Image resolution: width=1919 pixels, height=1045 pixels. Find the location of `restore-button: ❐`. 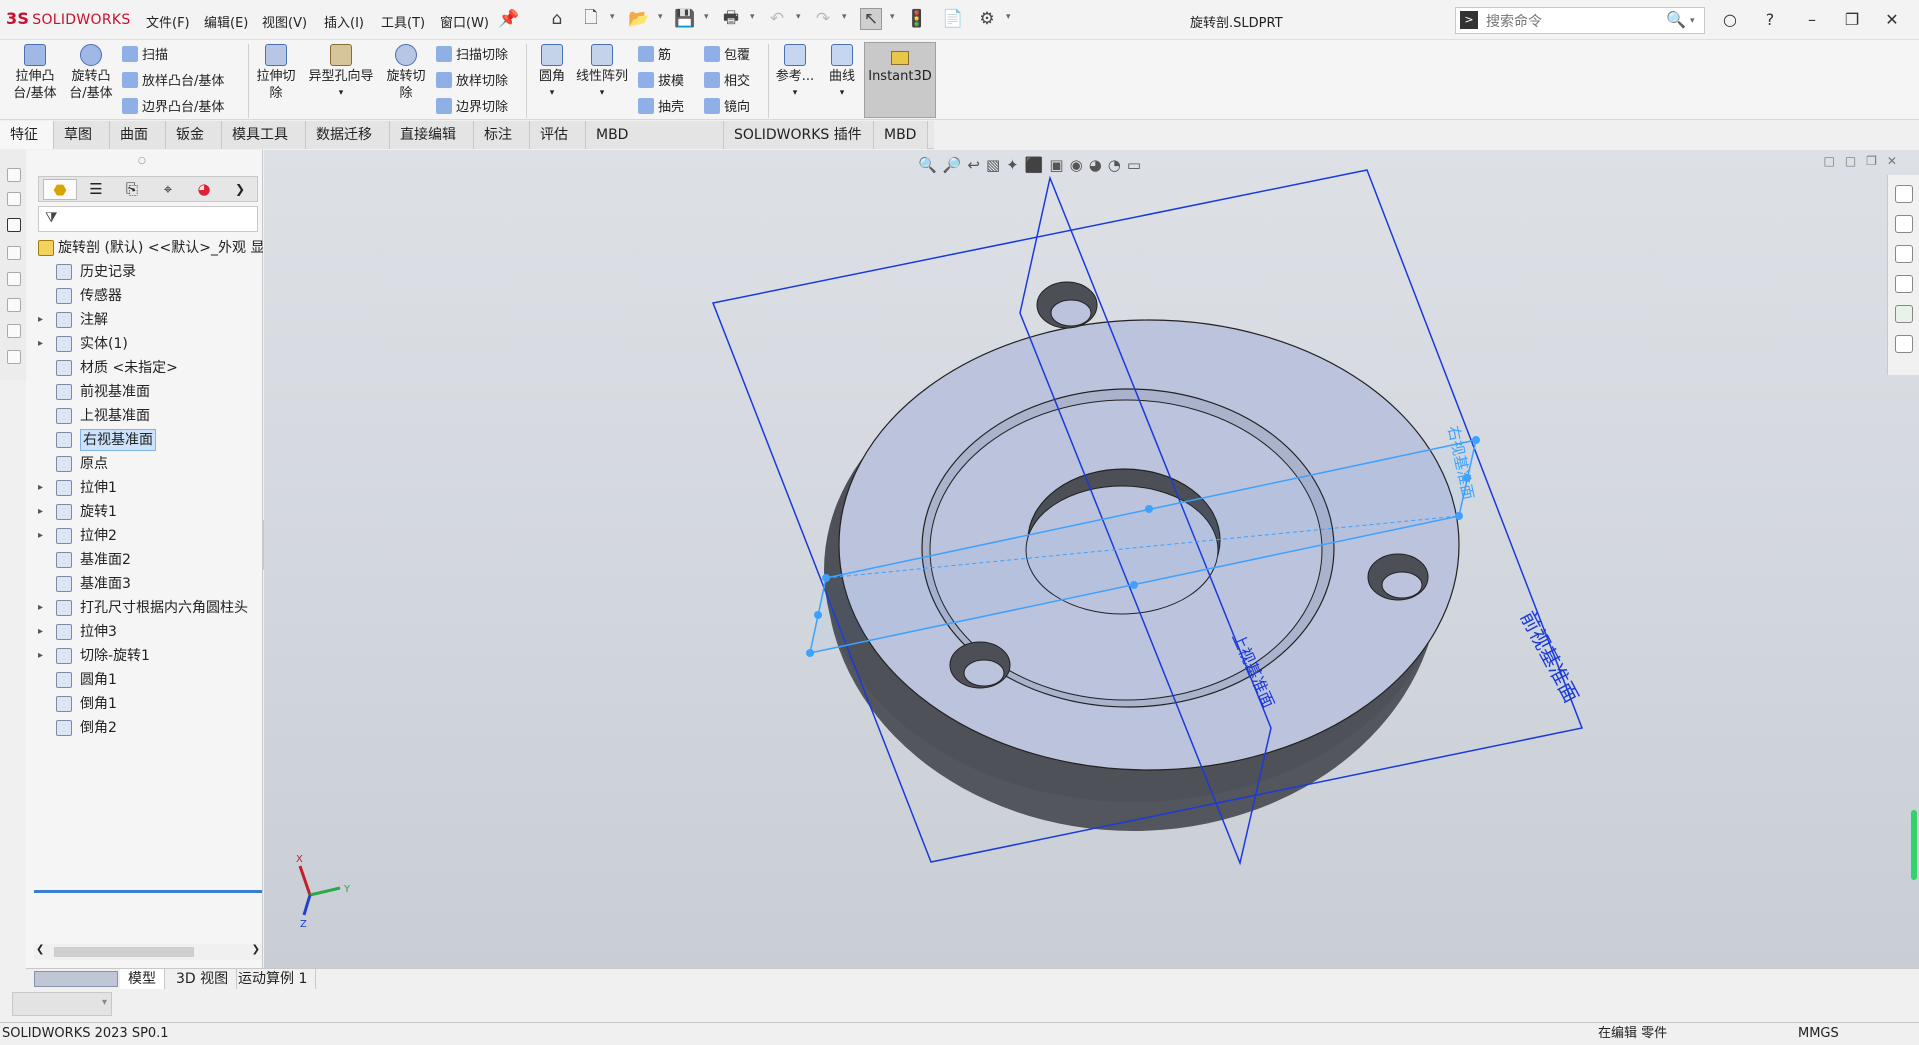

restore-button: ❐ is located at coordinates (1852, 20).